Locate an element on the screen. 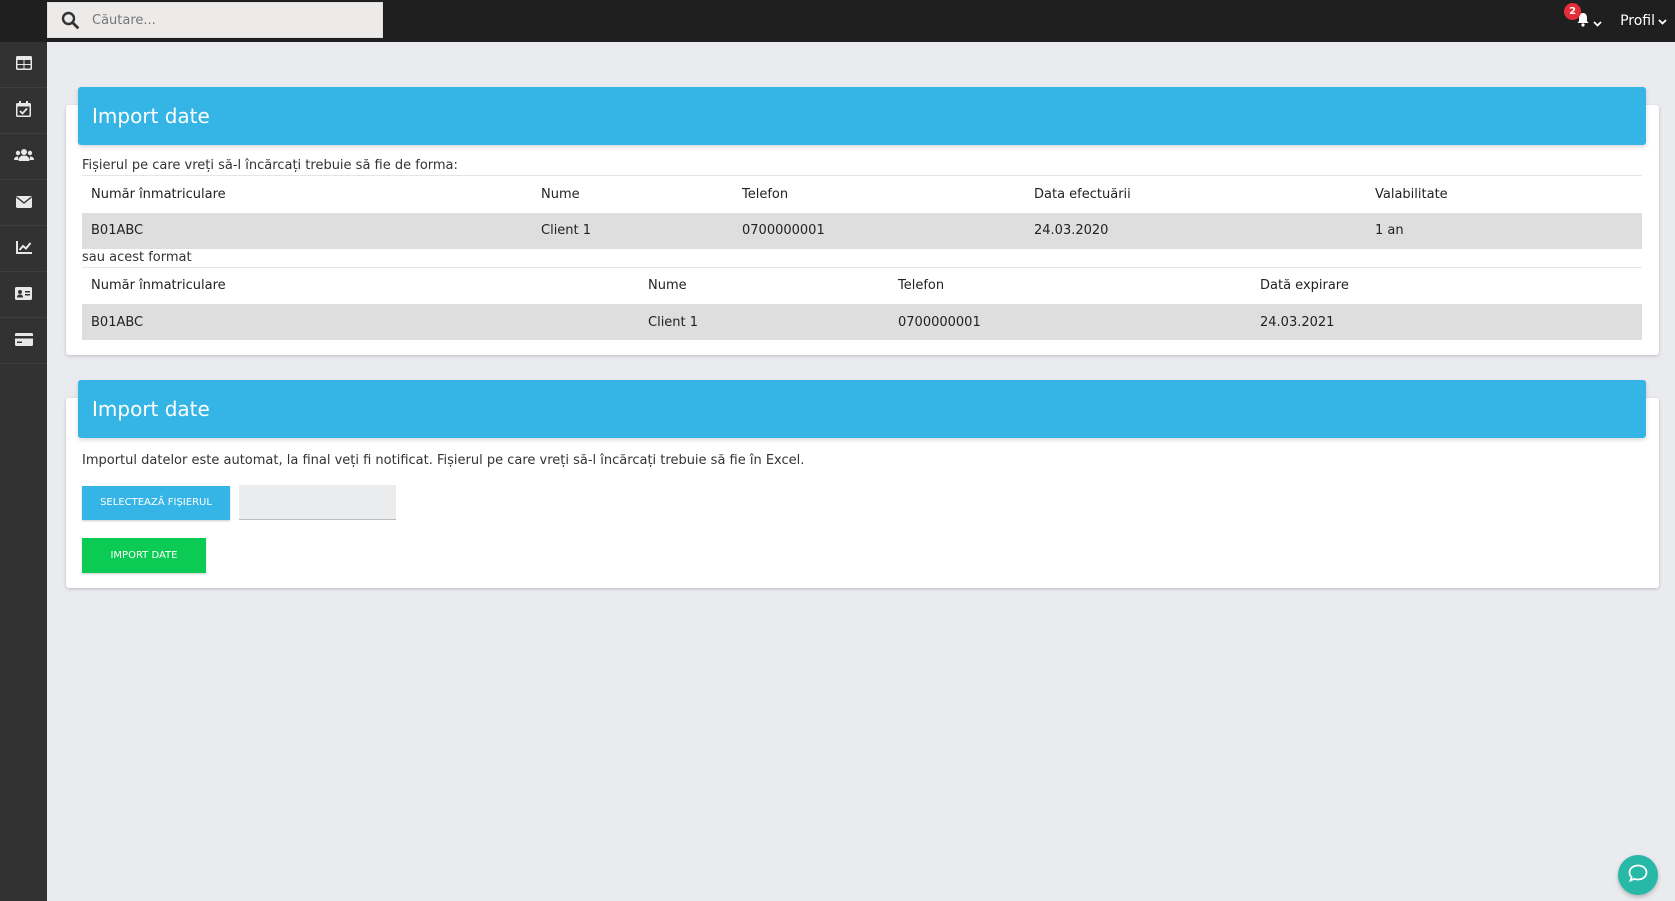 This screenshot has width=1675, height=901. sidebar-item-contacts is located at coordinates (23, 295).